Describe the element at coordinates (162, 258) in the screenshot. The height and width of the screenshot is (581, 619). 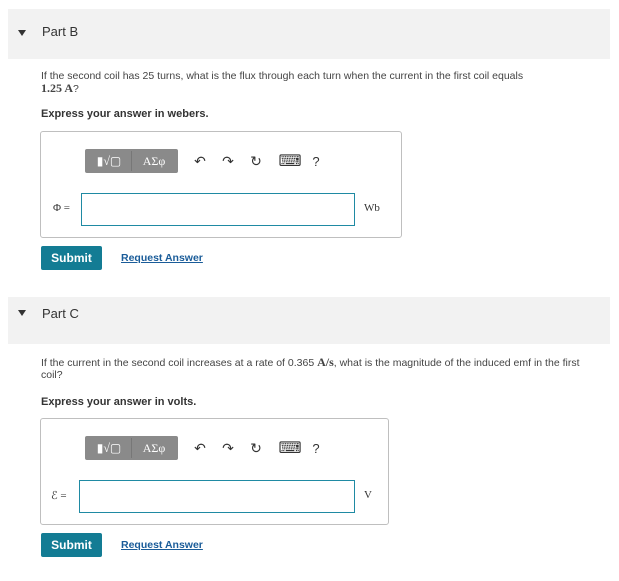
I see `part-b-request-answer-link: Request Answer` at that location.